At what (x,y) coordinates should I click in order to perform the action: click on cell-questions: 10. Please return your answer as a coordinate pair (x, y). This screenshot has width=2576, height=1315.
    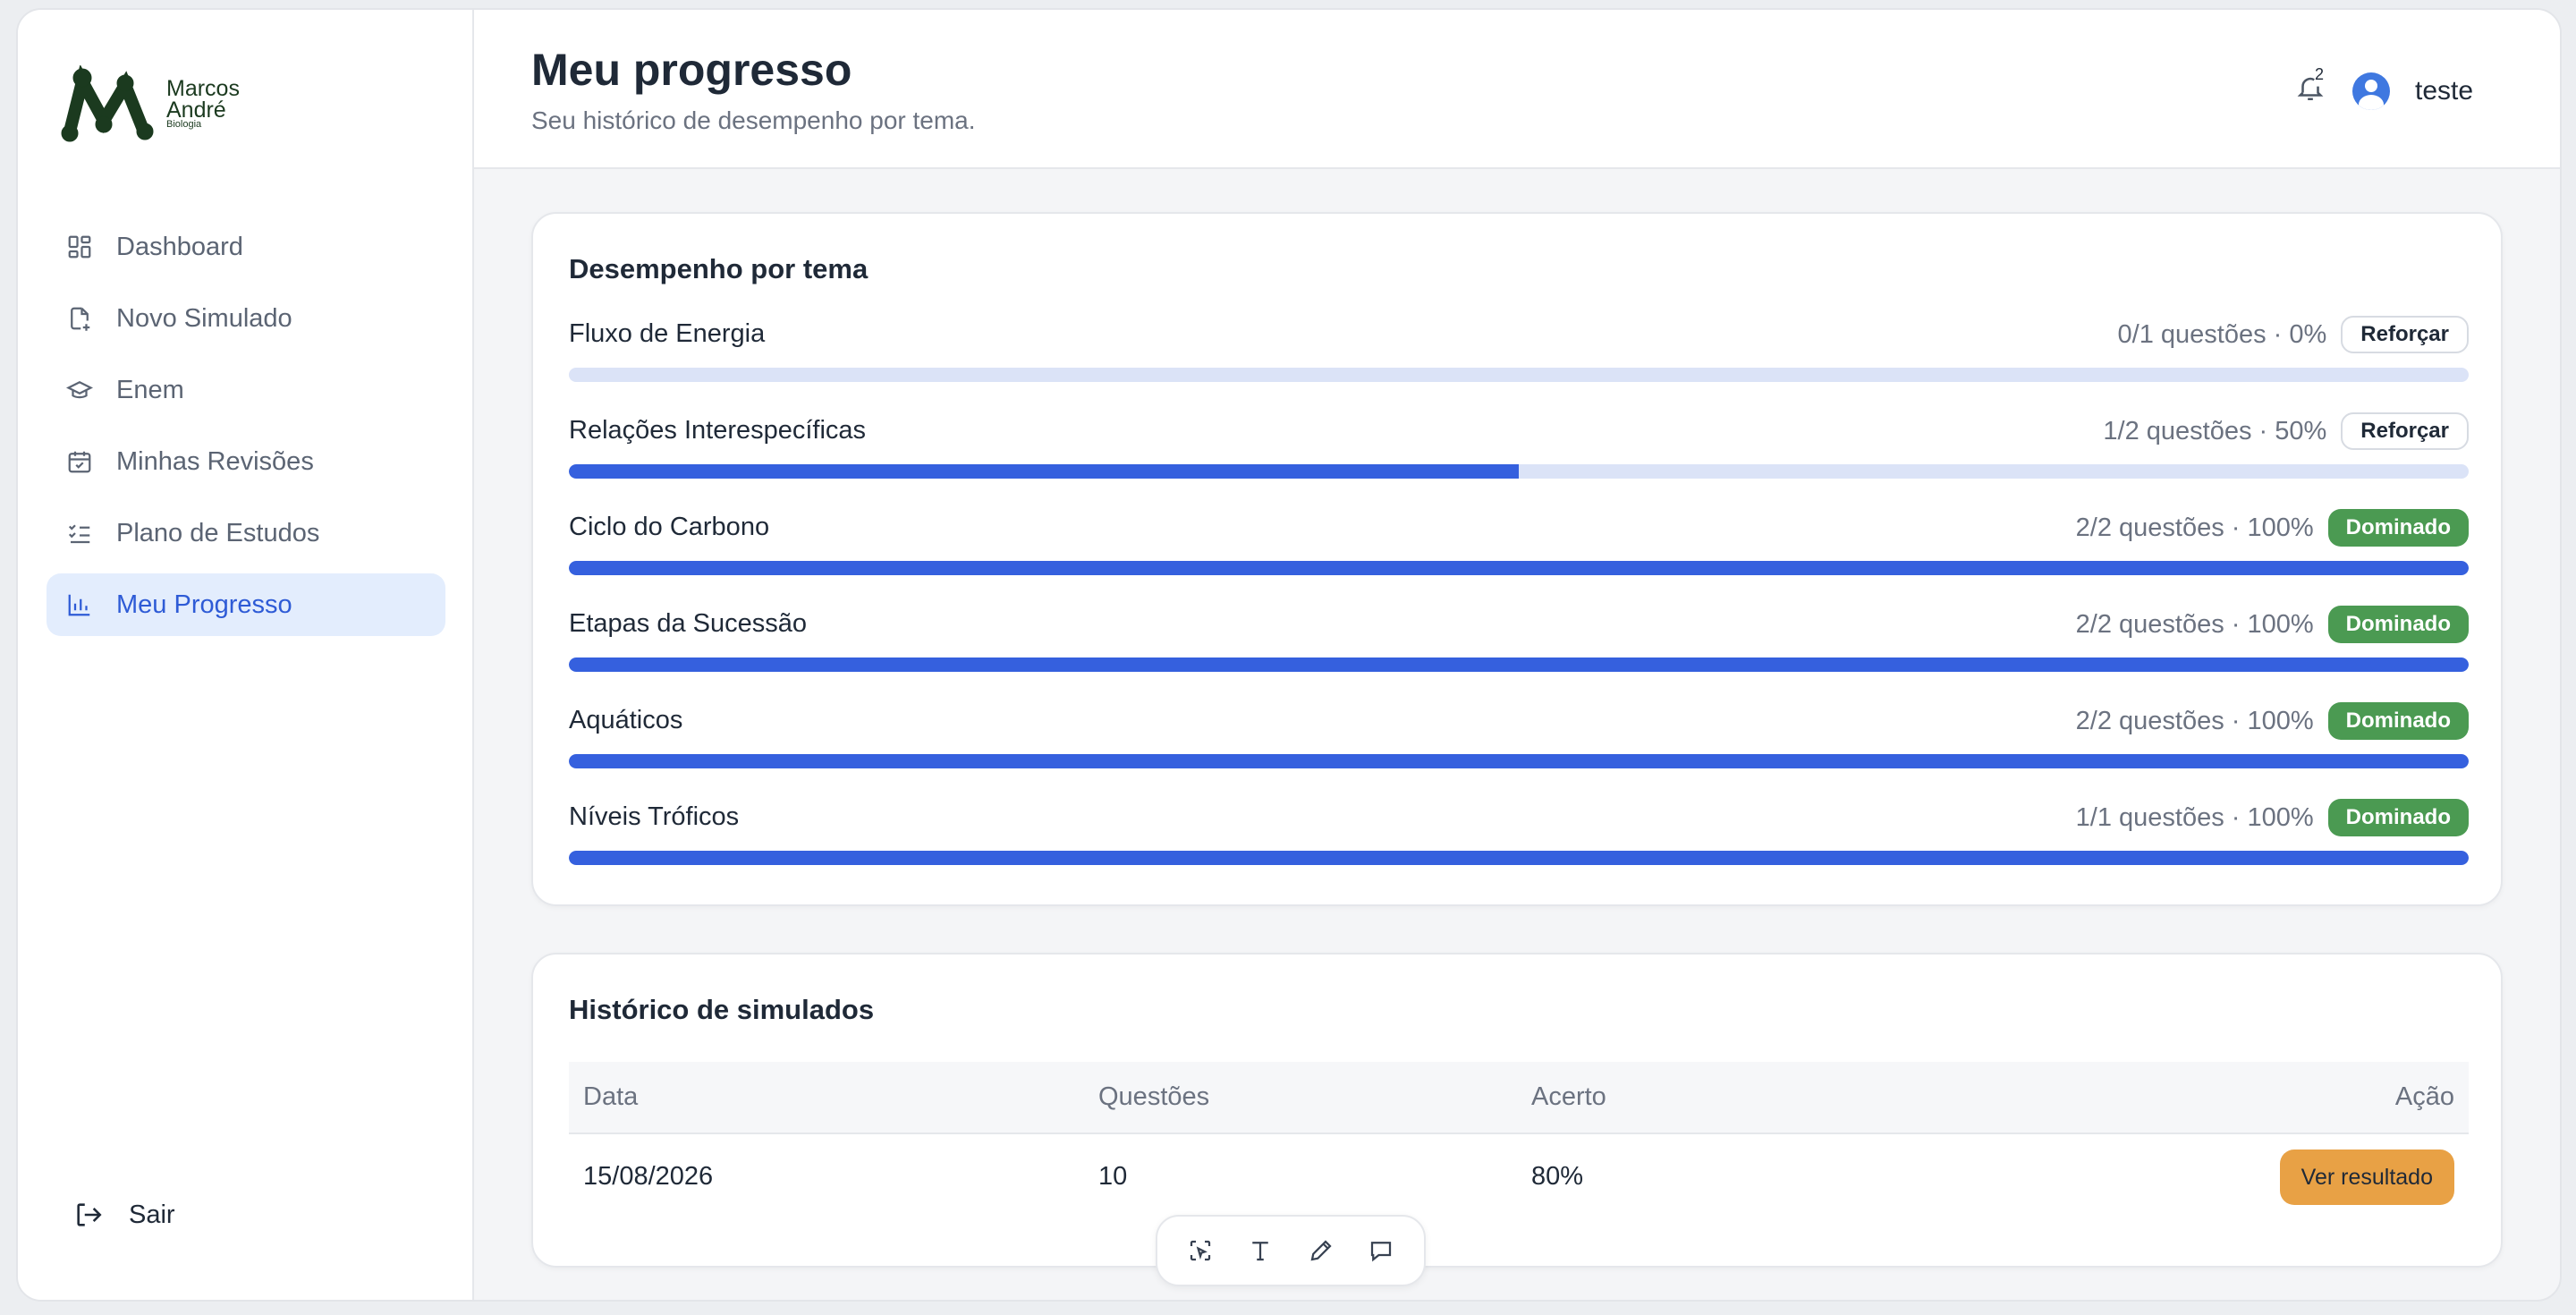
    Looking at the image, I should click on (1113, 1176).